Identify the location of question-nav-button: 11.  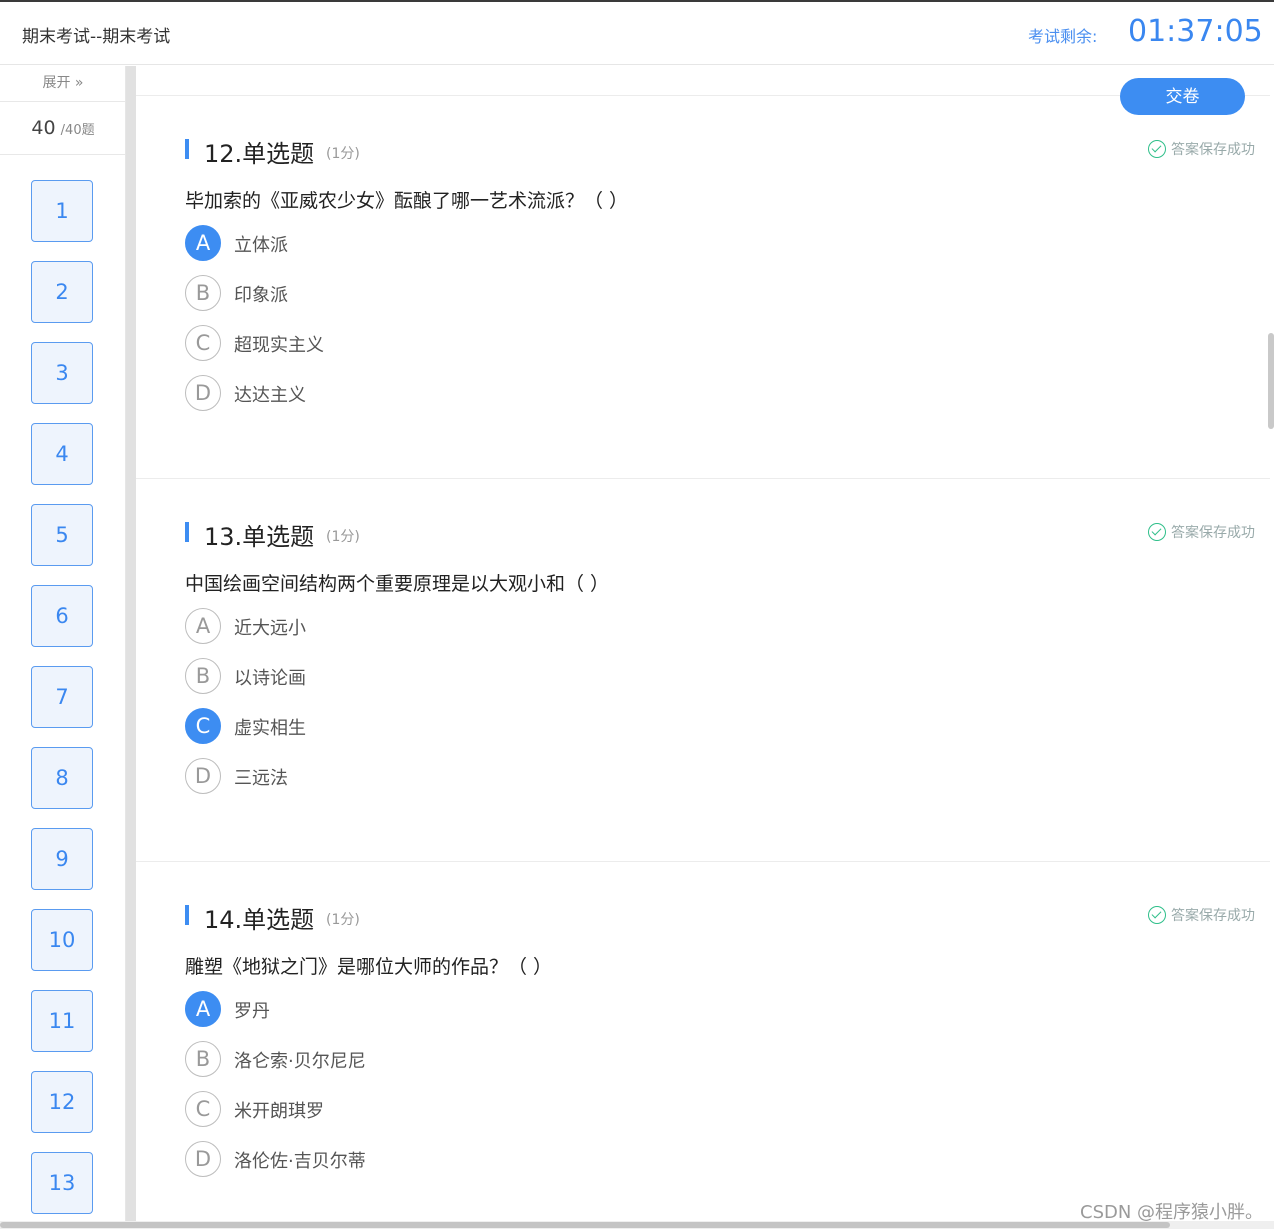
(62, 1021).